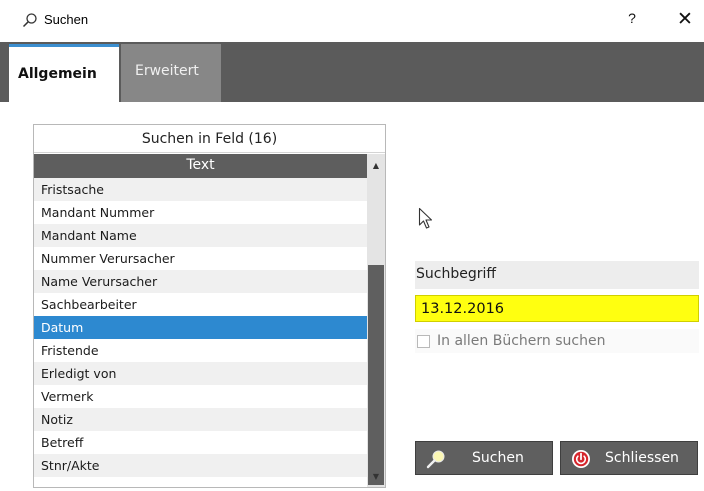 The width and height of the screenshot is (704, 491). What do you see at coordinates (200, 465) in the screenshot?
I see `list-item: Stnr/Akte` at bounding box center [200, 465].